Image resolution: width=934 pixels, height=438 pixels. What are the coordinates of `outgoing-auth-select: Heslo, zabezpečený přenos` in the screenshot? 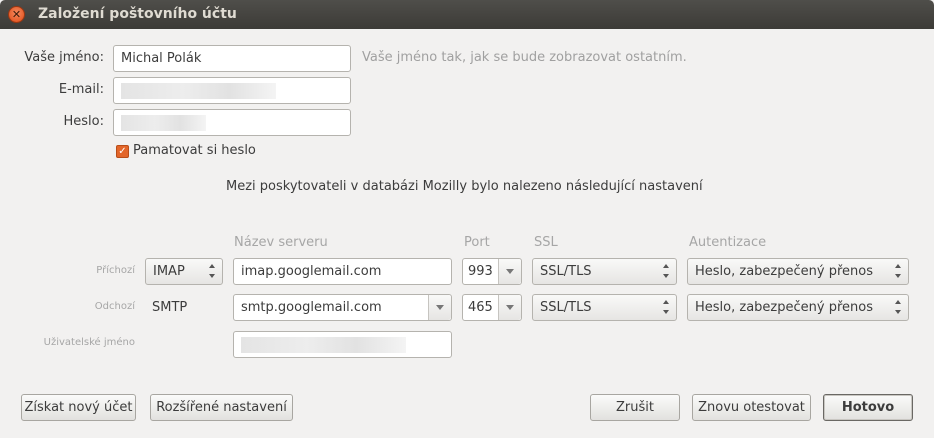 It's located at (798, 307).